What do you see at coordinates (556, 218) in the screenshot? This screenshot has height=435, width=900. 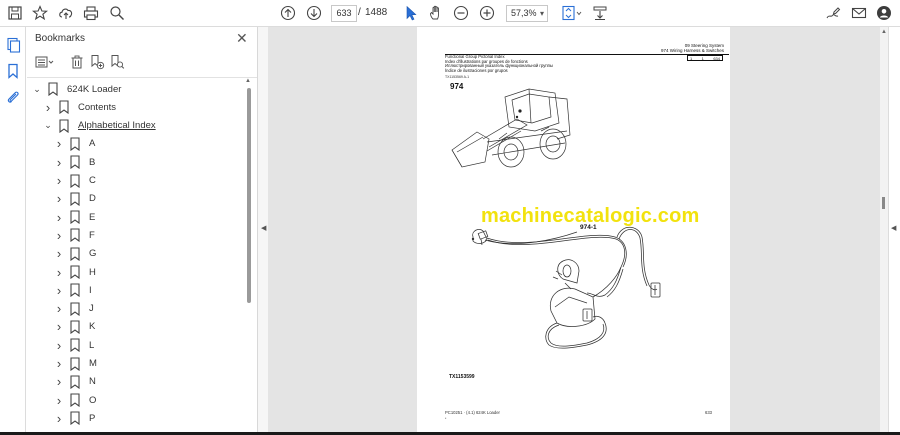 I see `loader-illustration` at bounding box center [556, 218].